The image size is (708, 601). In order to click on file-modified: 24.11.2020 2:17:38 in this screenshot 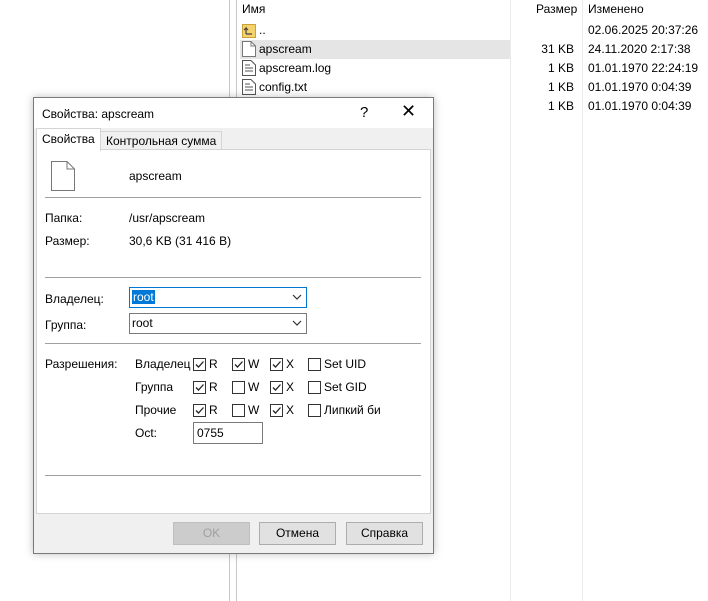, I will do `click(639, 49)`.